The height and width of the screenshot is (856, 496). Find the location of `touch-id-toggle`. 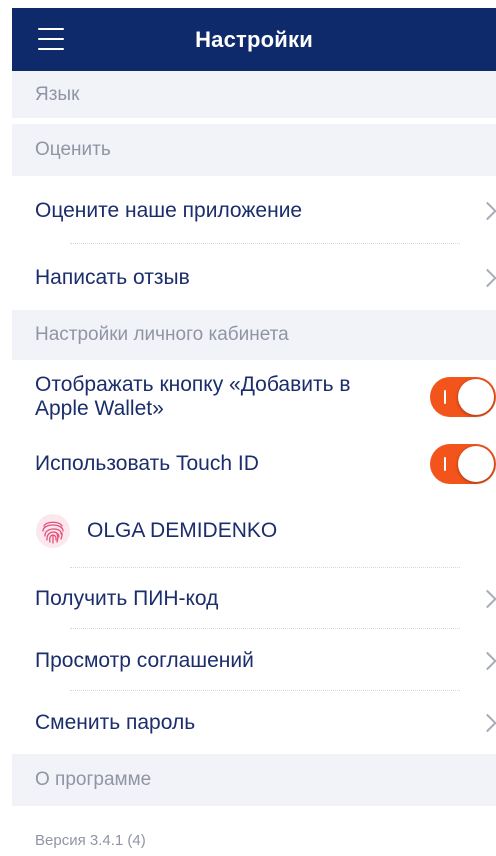

touch-id-toggle is located at coordinates (463, 464).